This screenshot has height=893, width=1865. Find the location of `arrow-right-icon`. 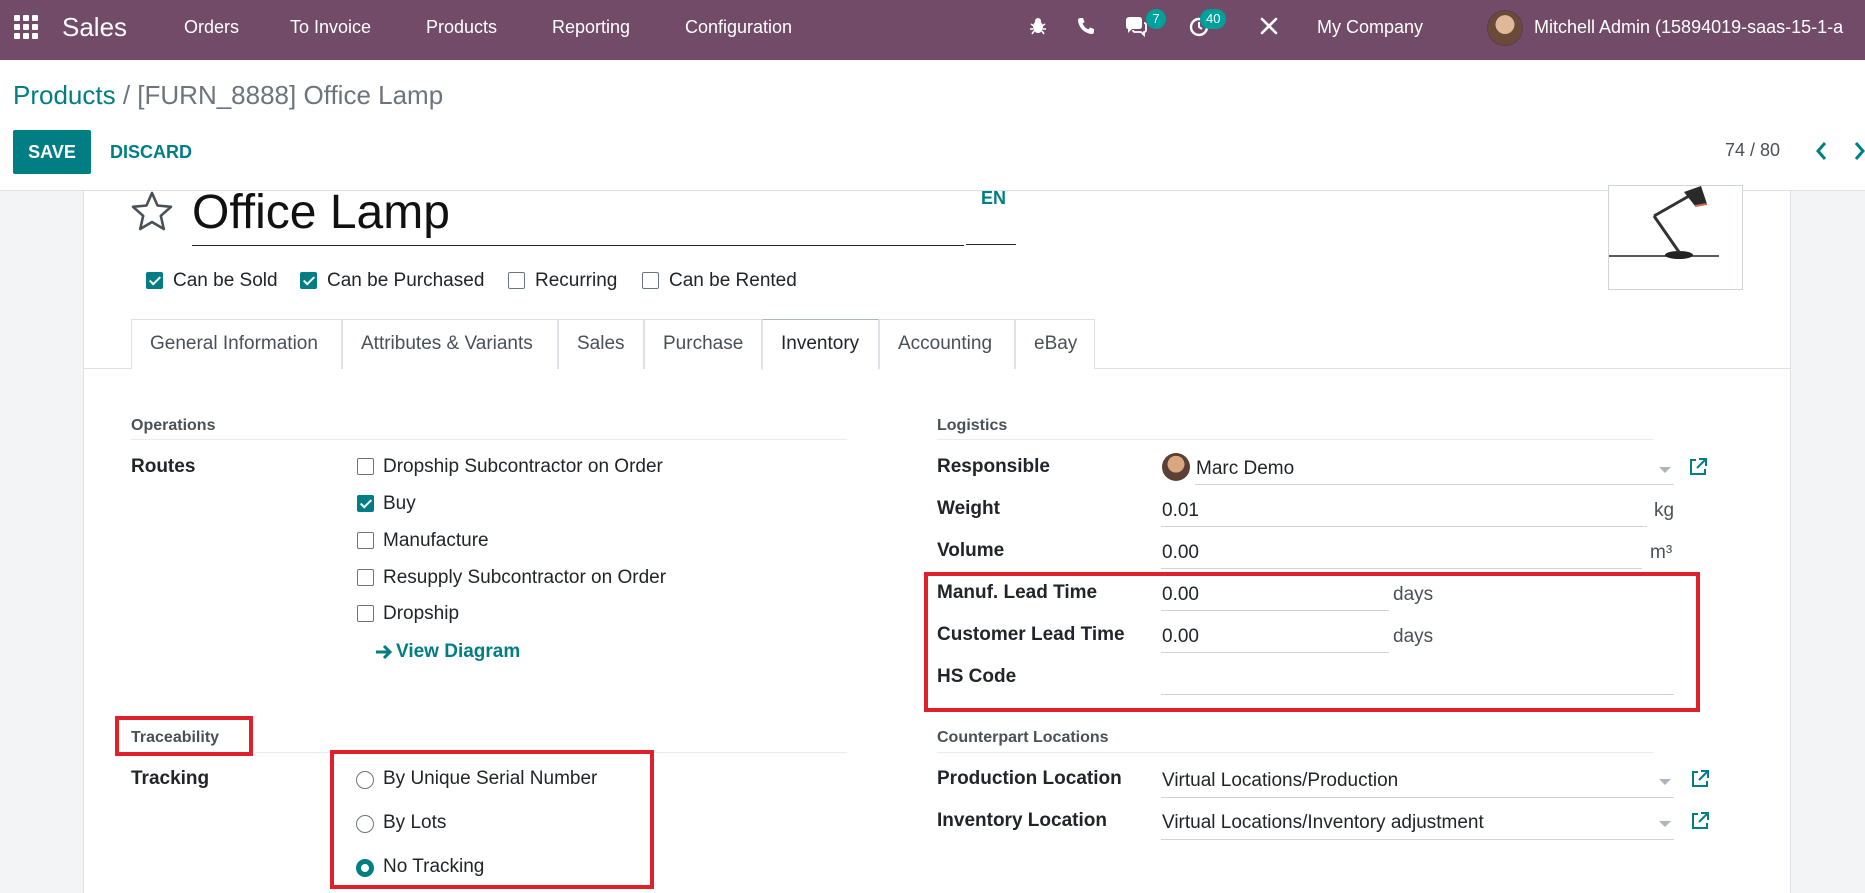

arrow-right-icon is located at coordinates (384, 652).